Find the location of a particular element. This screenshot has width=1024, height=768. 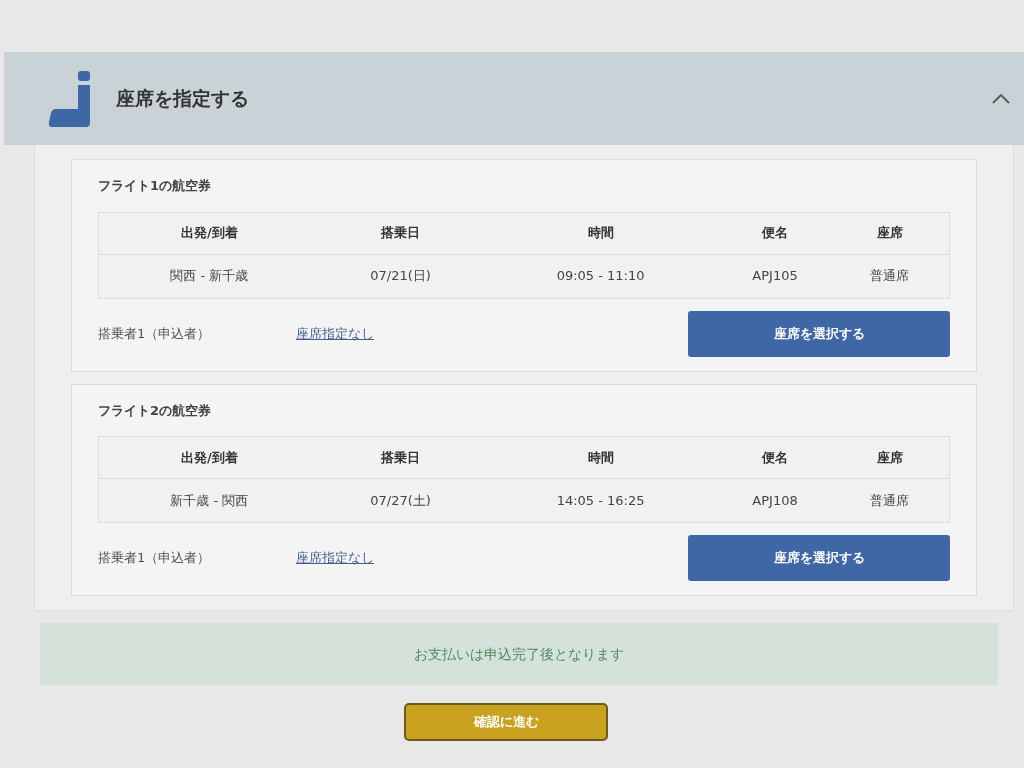

section-header: 座席を指定する is located at coordinates (514, 98).